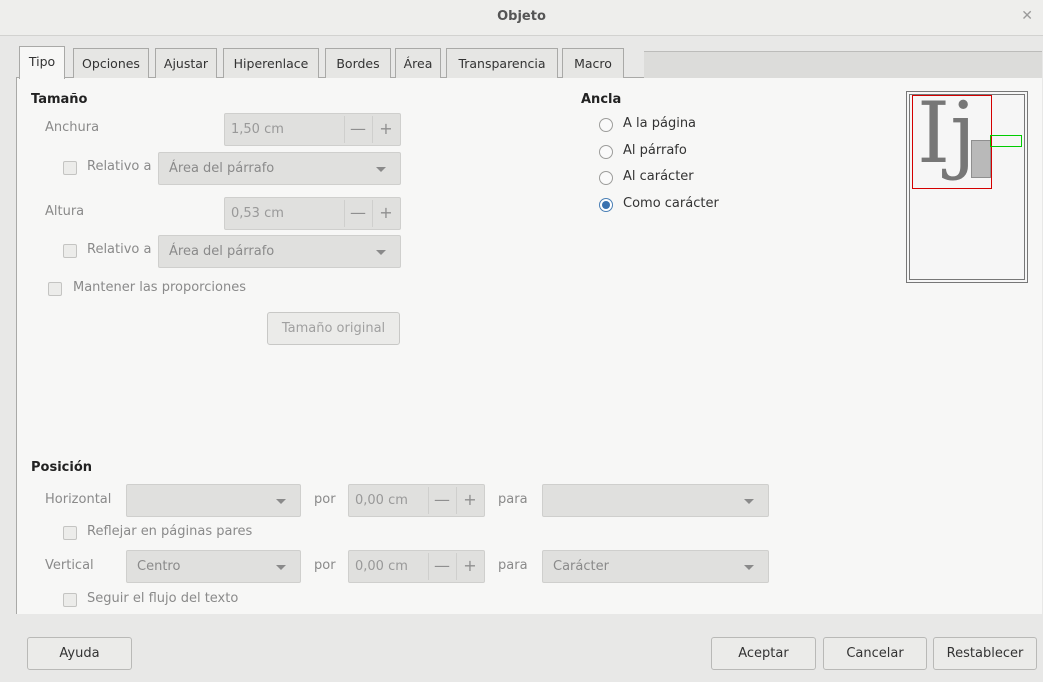  Describe the element at coordinates (119, 249) in the screenshot. I see `height-relative-label: Relativo a` at that location.